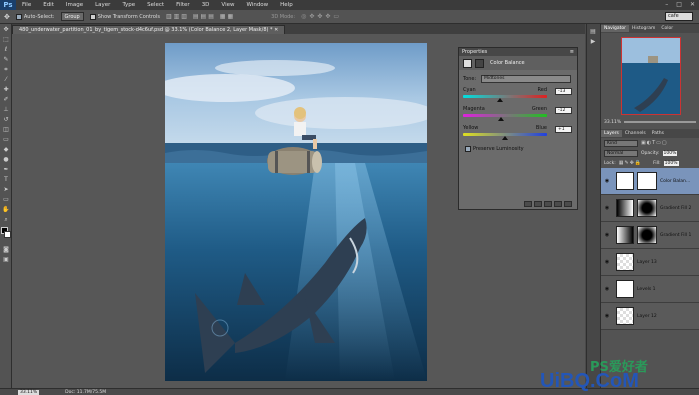 Image resolution: width=699 pixels, height=395 pixels. Describe the element at coordinates (6, 40) in the screenshot. I see `marquee-tool-icon: ⬚` at that location.